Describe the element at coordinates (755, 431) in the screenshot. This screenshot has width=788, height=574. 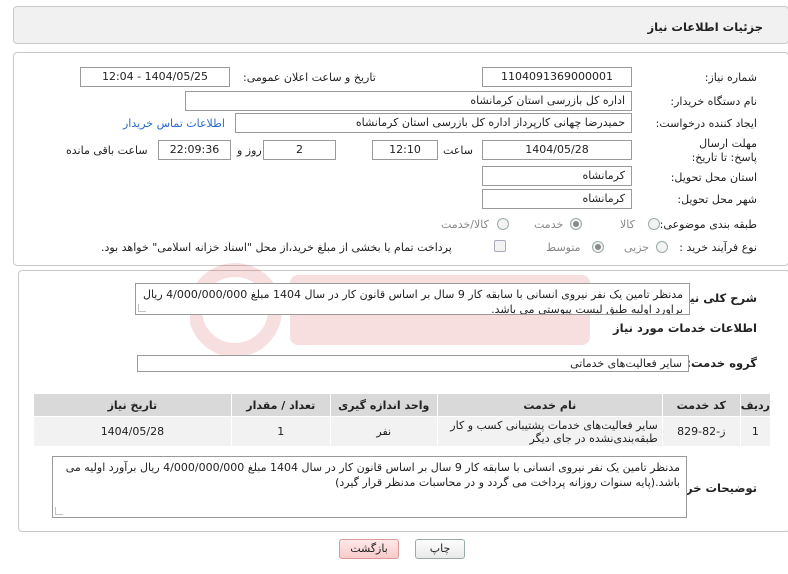
I see `cell-row-number: 1` at that location.